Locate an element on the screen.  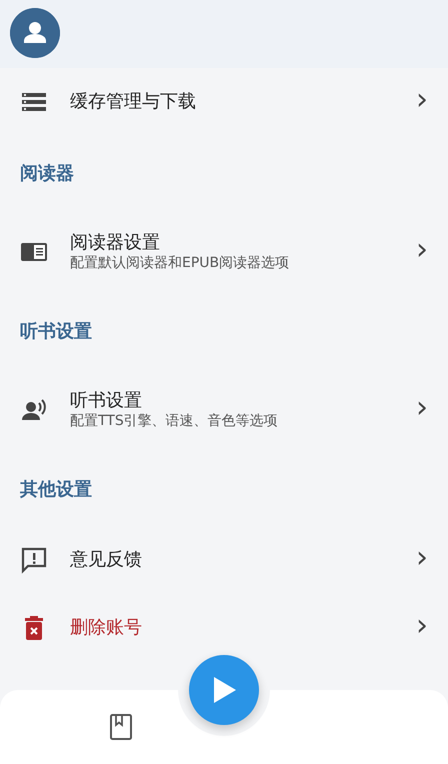
settings-item: 删除账号 › is located at coordinates (224, 628).